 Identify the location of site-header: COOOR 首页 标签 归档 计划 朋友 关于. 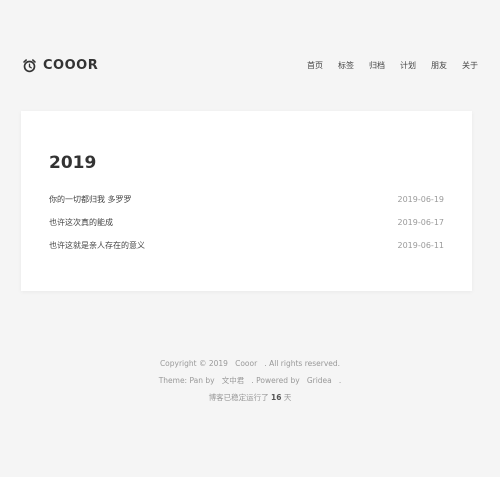
(250, 65).